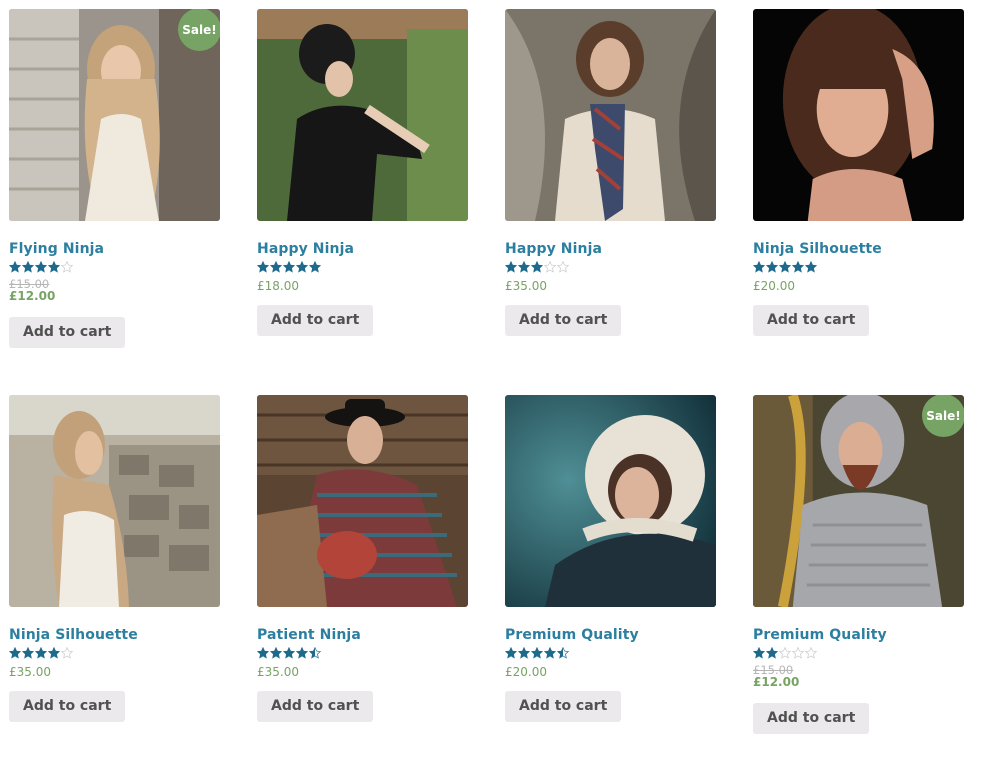 Image resolution: width=990 pixels, height=781 pixels. I want to click on product-card: Ninja Silhouette £35.00 Add to cart, so click(114, 588).